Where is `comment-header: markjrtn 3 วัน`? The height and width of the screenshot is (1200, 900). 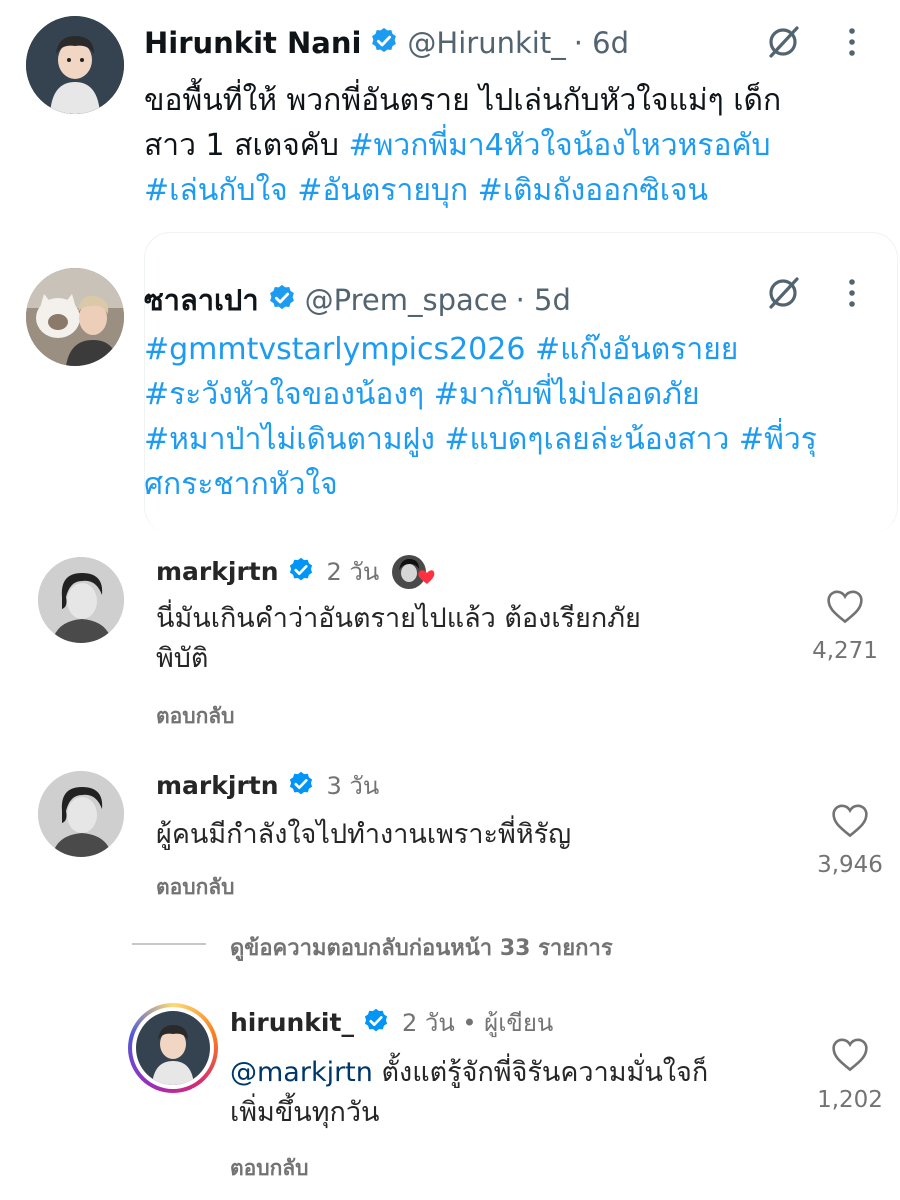
comment-header: markjrtn 3 วัน is located at coordinates (267, 785).